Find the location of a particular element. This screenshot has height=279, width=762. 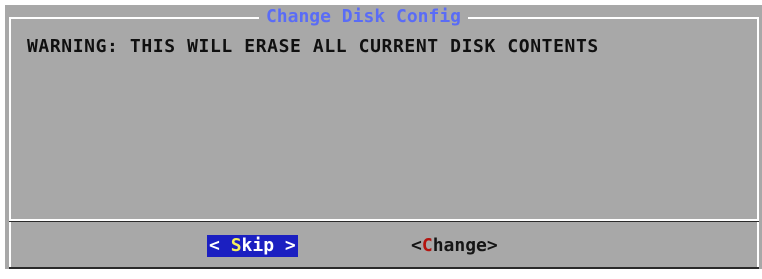

change-button: <Change> is located at coordinates (454, 246).